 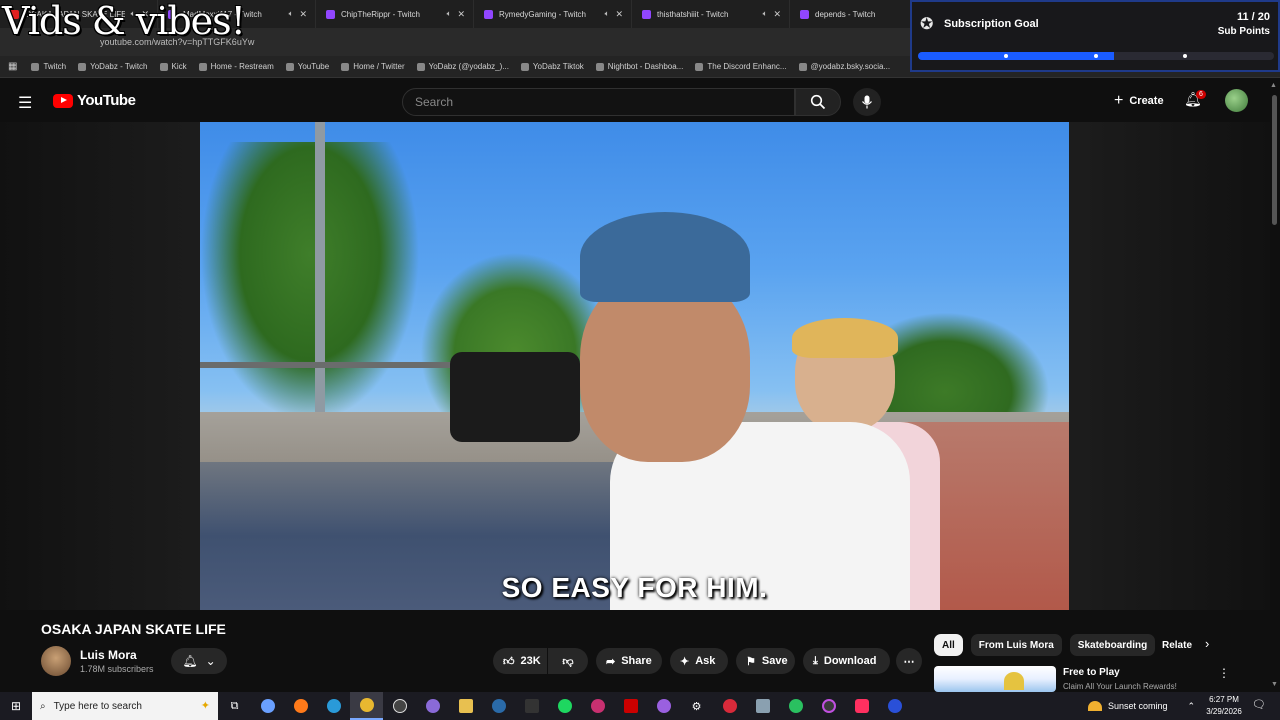 What do you see at coordinates (56, 661) in the screenshot?
I see `channel-avatar` at bounding box center [56, 661].